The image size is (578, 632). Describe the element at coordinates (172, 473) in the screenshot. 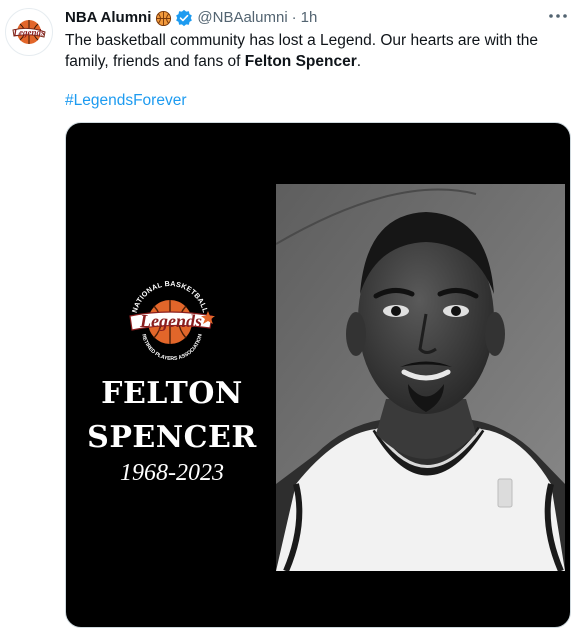

I see `memorial-years: 1968-2023` at that location.